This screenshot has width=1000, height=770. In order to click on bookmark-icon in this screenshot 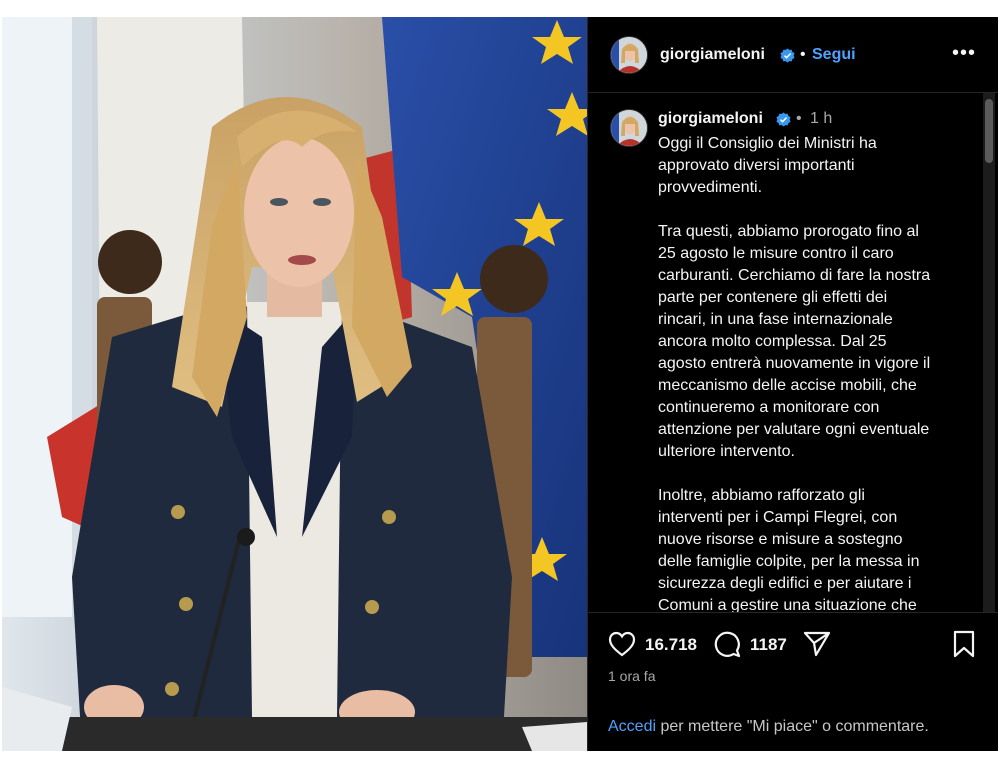, I will do `click(964, 644)`.